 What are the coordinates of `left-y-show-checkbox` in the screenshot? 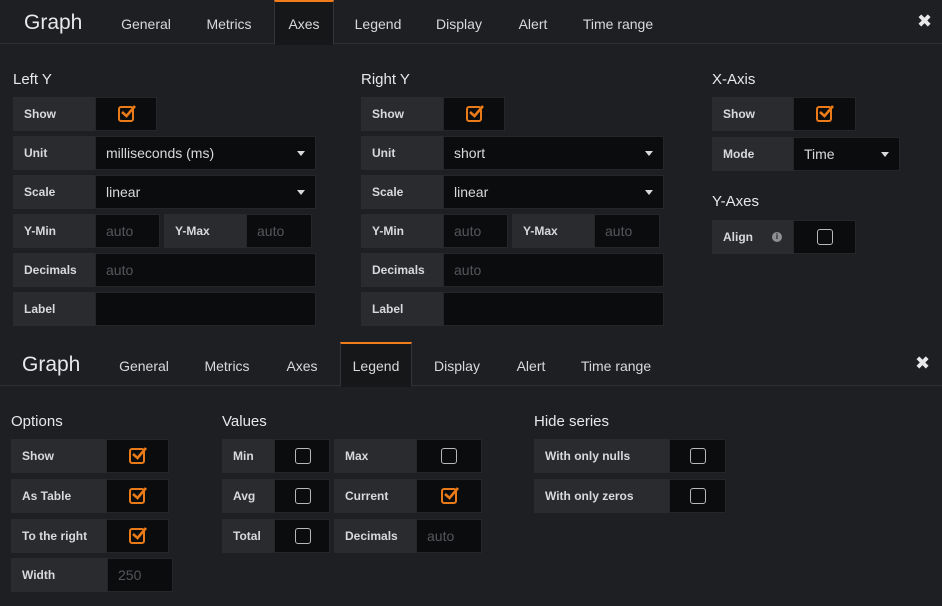 It's located at (126, 114).